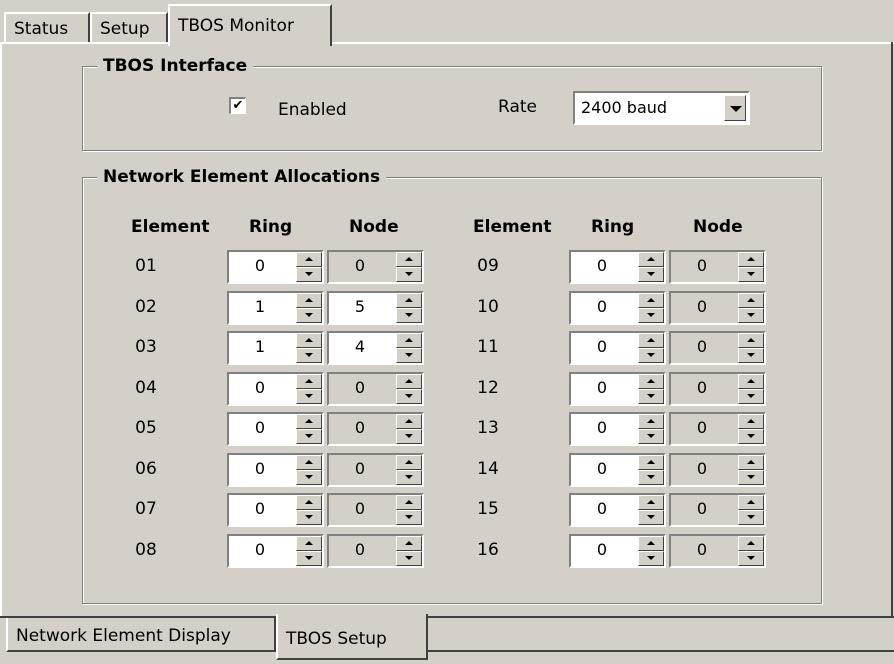 This screenshot has width=894, height=664. I want to click on rate-select-value: 2400 baud, so click(624, 107).